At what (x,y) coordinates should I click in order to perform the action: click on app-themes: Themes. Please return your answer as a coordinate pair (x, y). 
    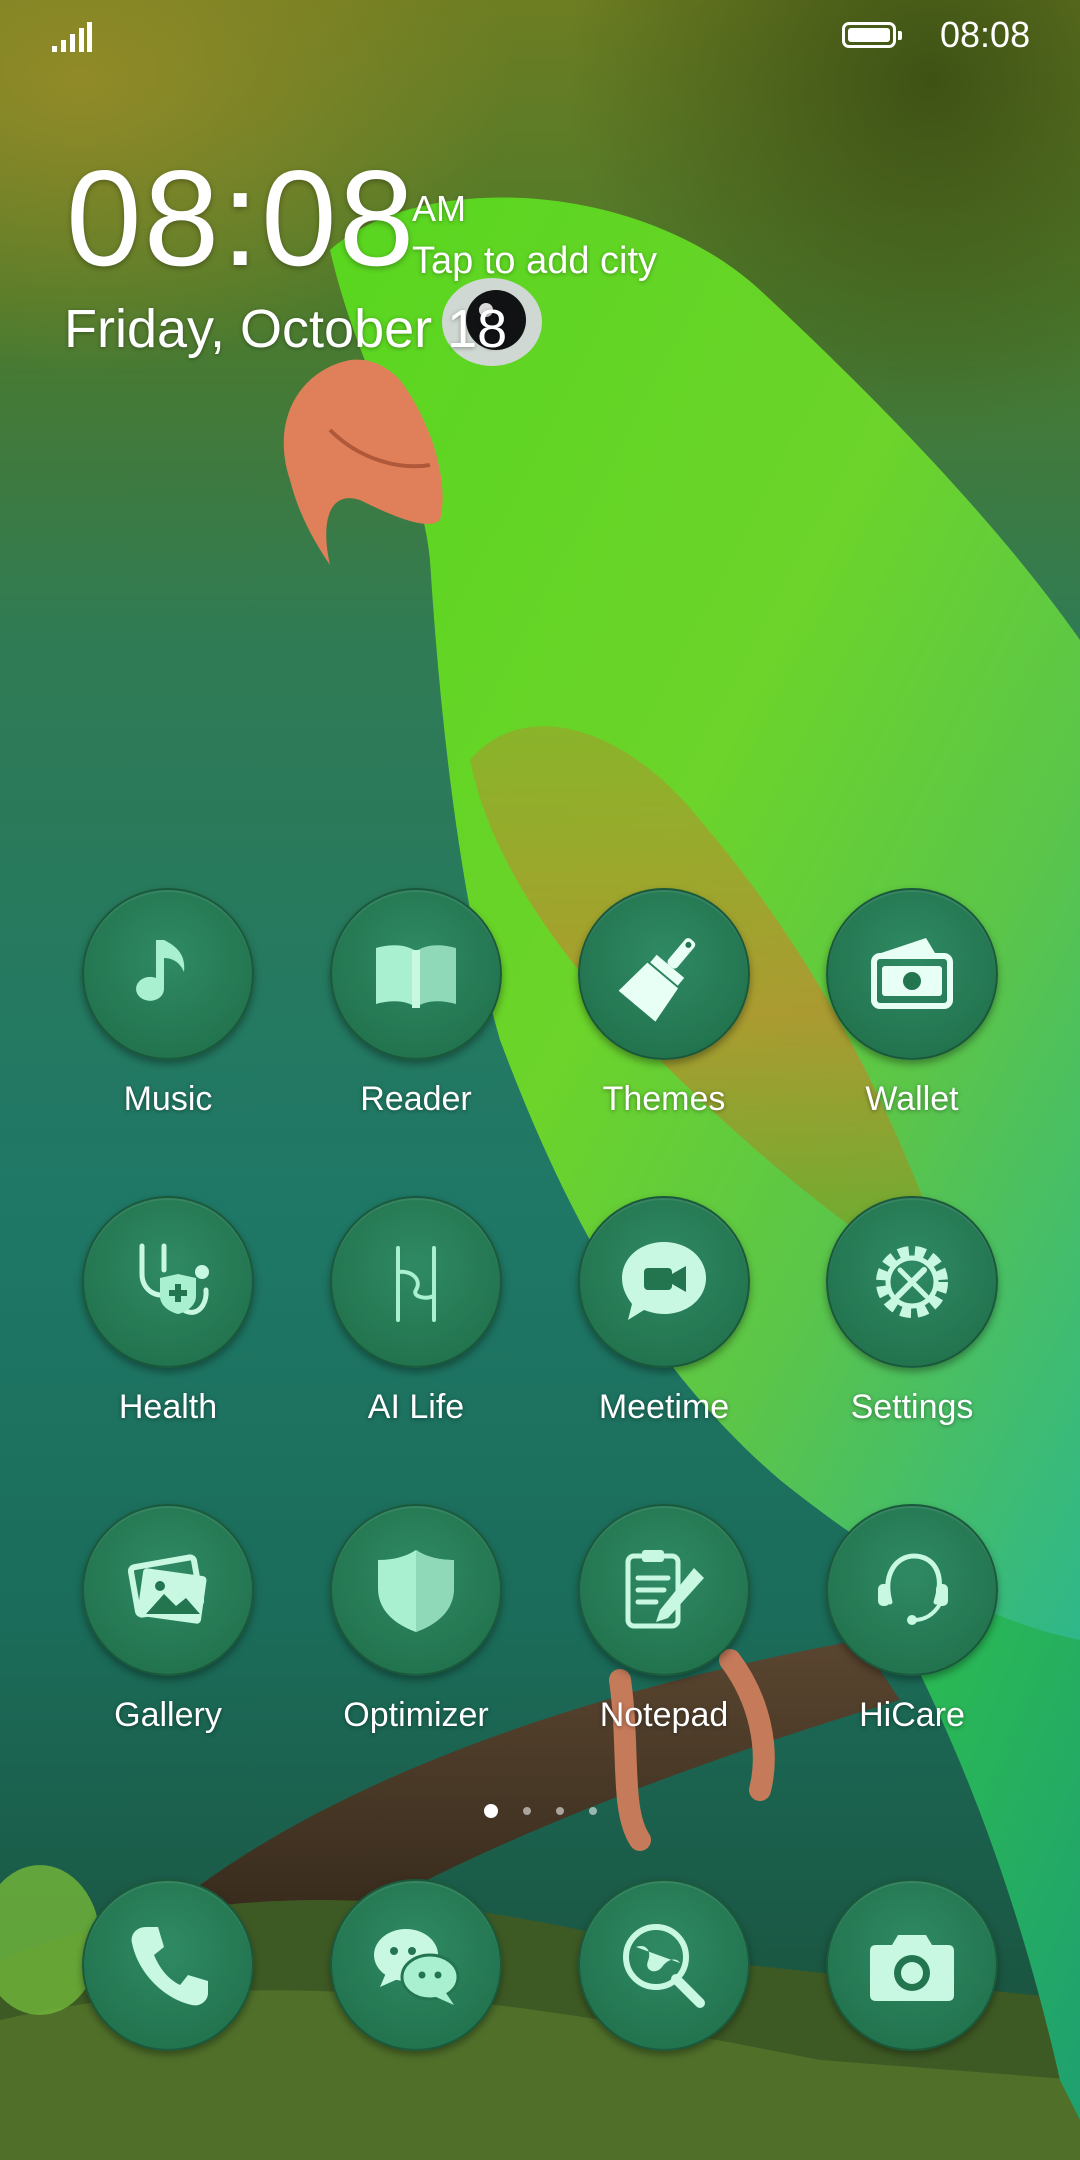
    Looking at the image, I should click on (664, 1003).